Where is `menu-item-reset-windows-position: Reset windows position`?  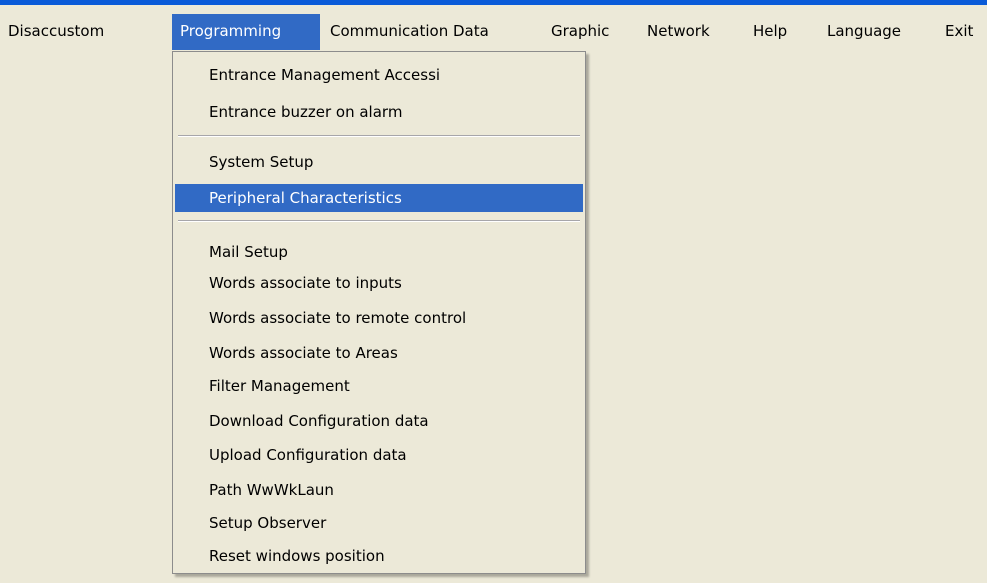
menu-item-reset-windows-position: Reset windows position is located at coordinates (379, 556).